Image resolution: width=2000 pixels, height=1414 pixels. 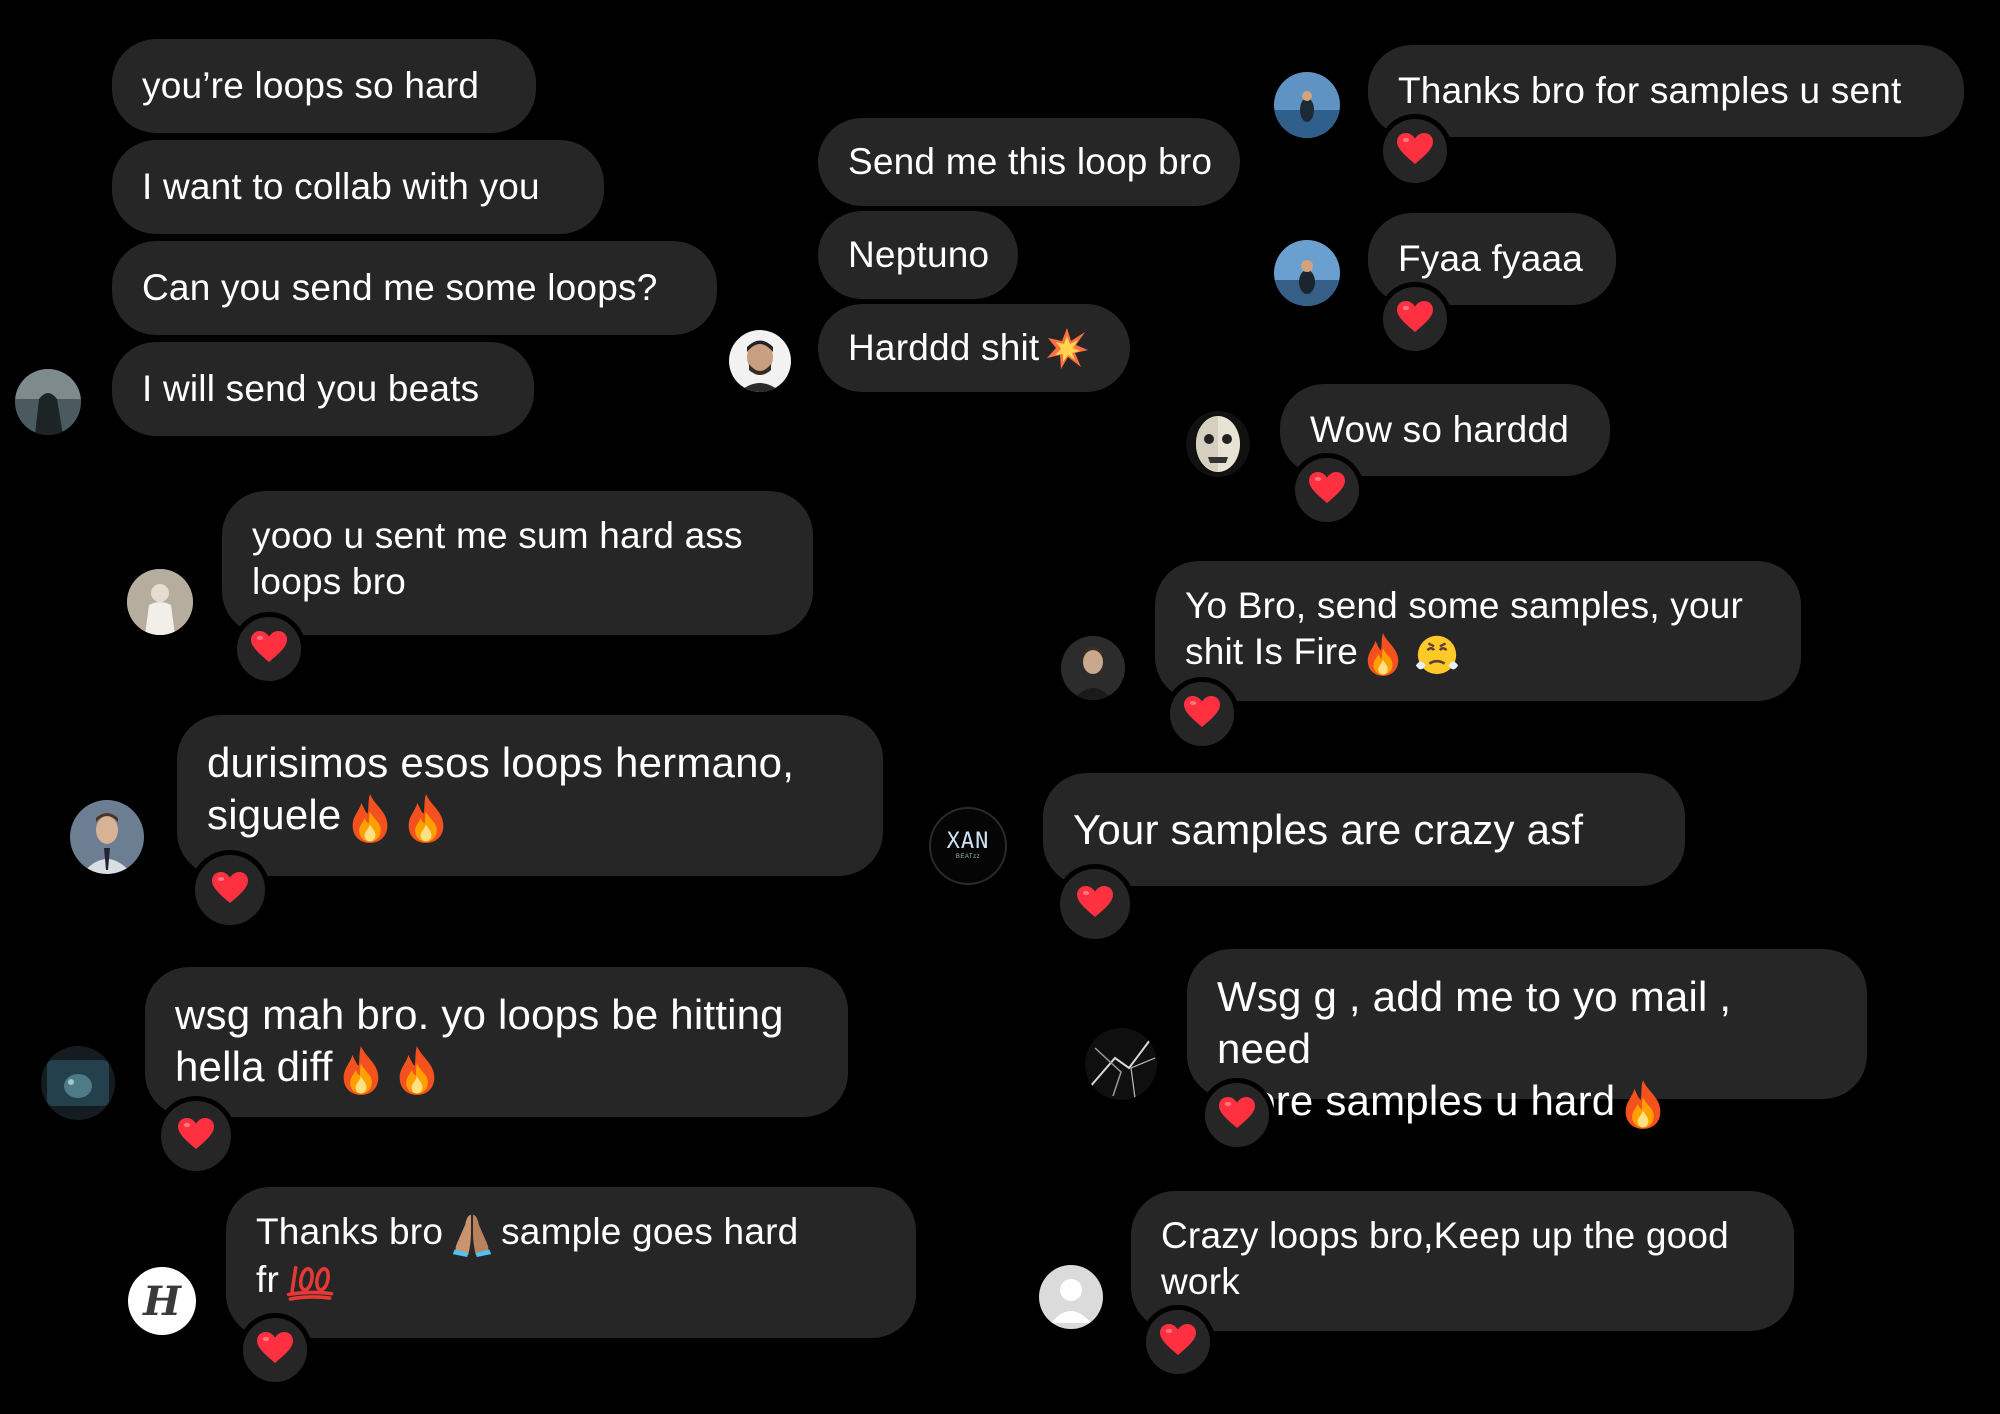 What do you see at coordinates (1650, 90) in the screenshot?
I see `message-text: Thanks bro for samples u sent` at bounding box center [1650, 90].